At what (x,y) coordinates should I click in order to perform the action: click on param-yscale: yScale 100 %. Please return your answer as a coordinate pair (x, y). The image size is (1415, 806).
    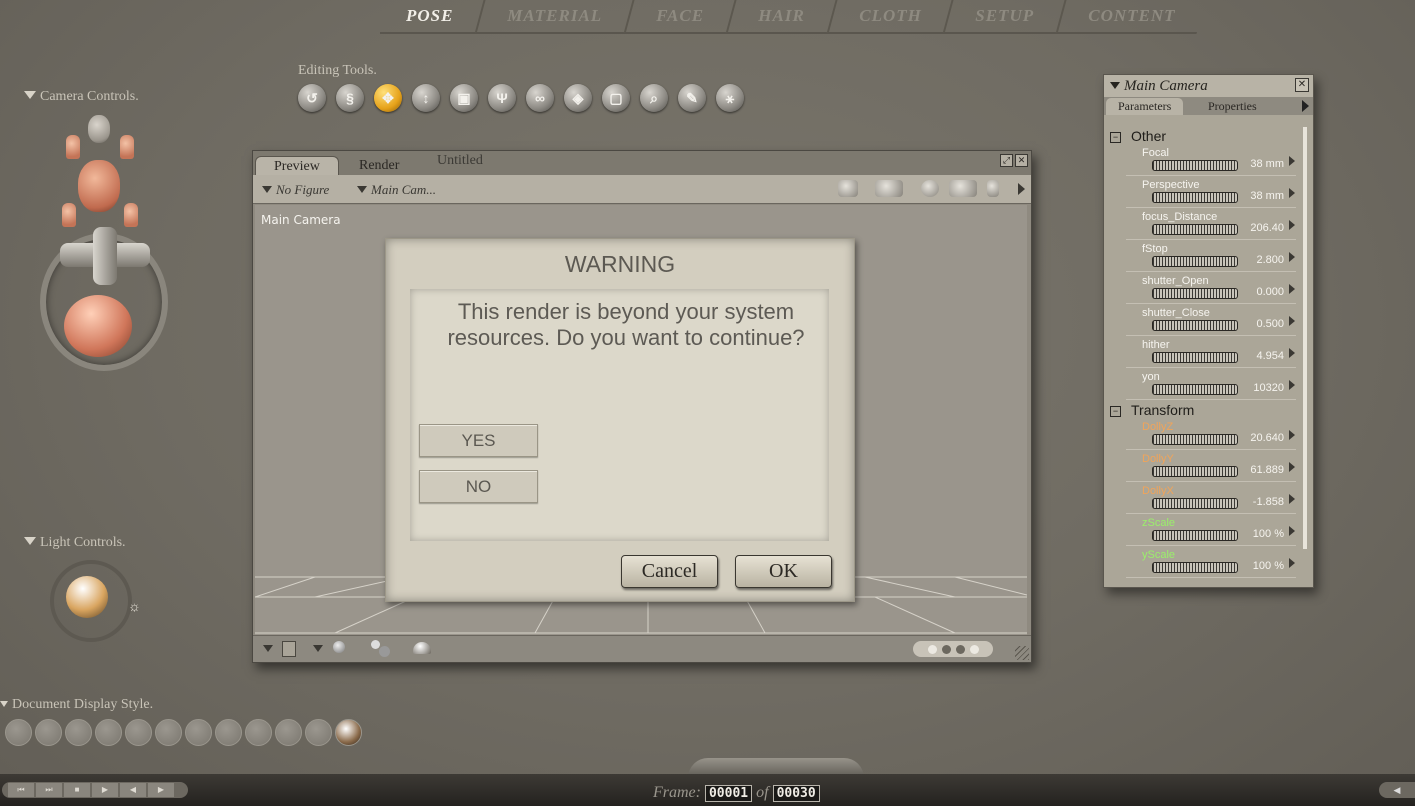
    Looking at the image, I should click on (1211, 562).